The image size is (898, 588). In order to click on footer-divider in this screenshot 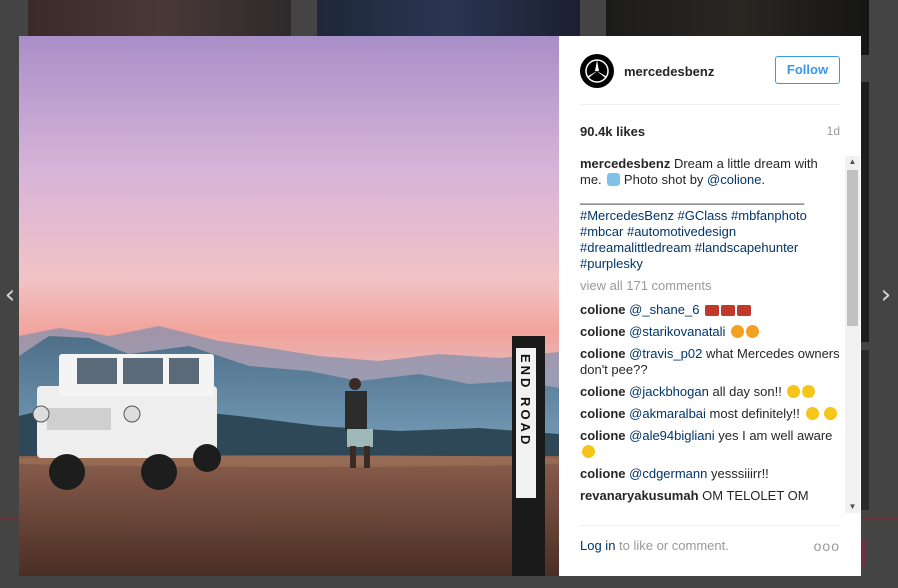, I will do `click(710, 525)`.